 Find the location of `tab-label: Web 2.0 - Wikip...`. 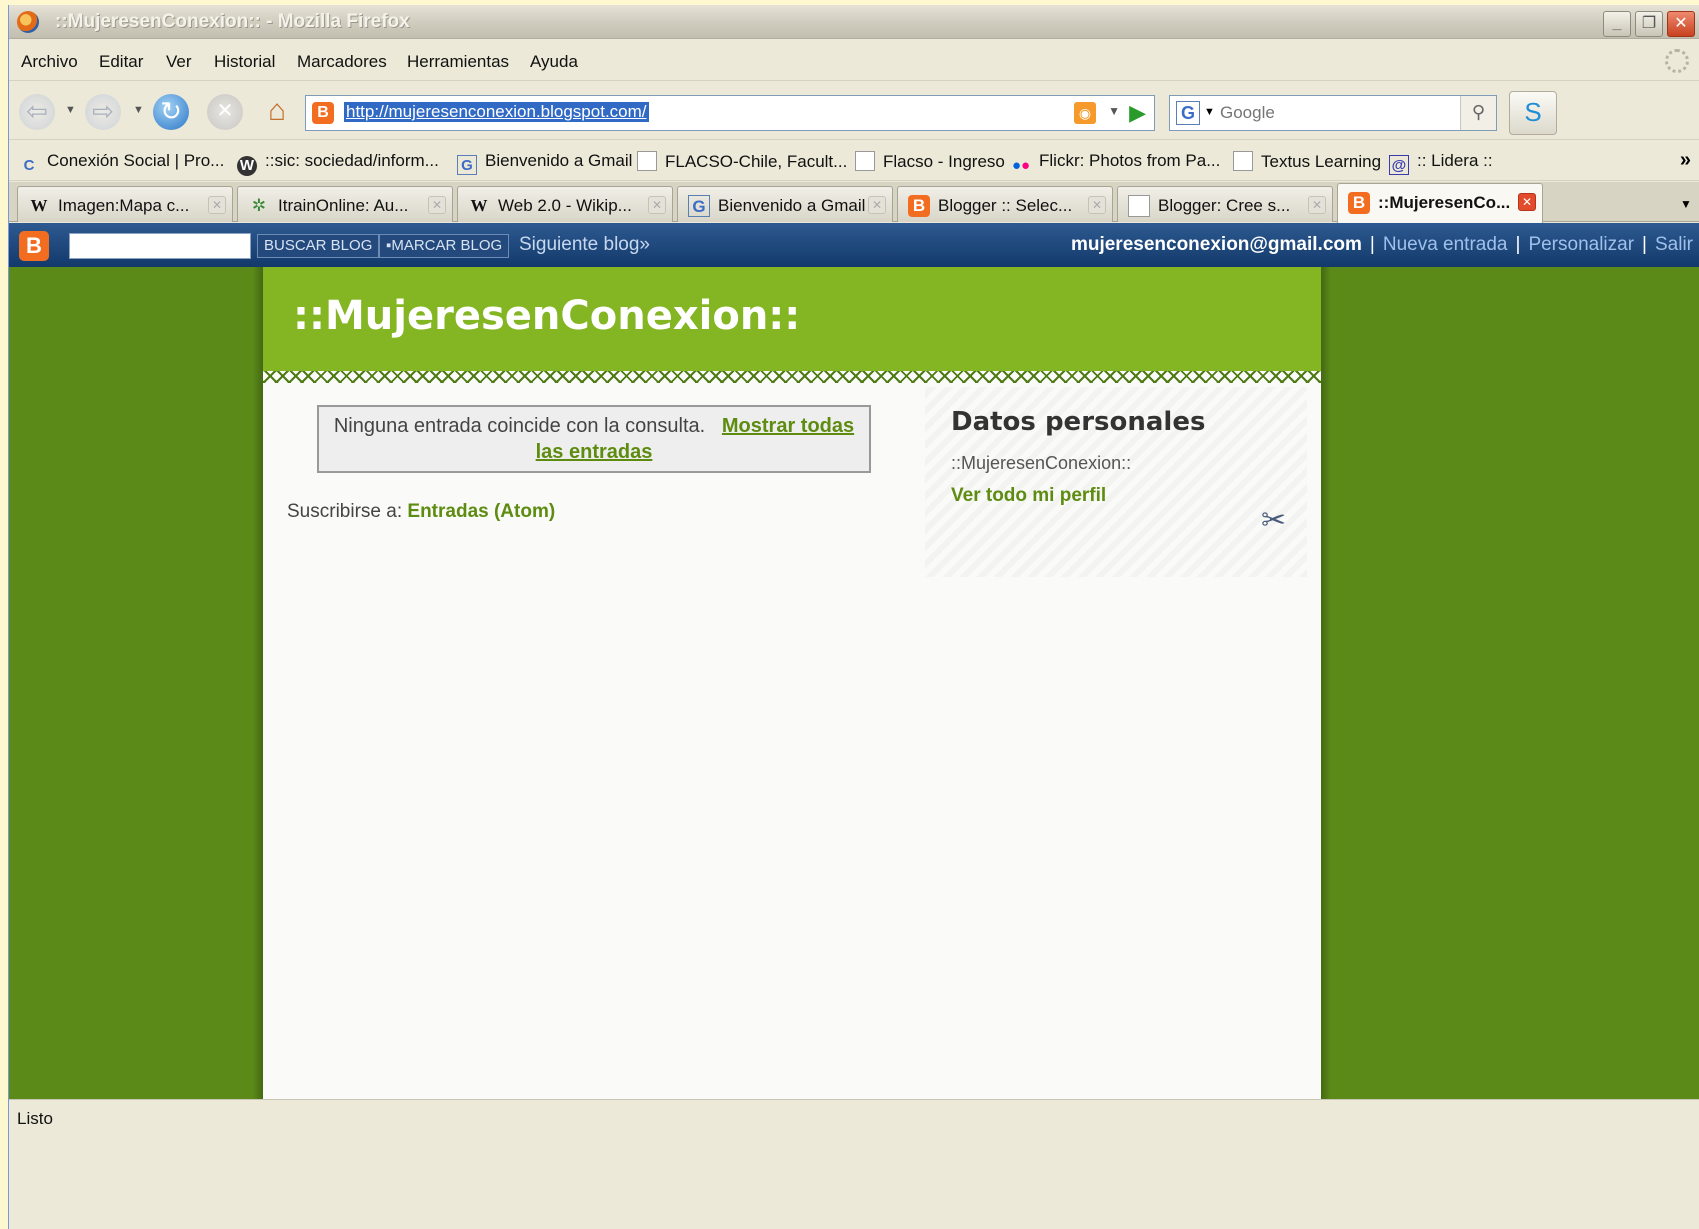

tab-label: Web 2.0 - Wikip... is located at coordinates (565, 205).